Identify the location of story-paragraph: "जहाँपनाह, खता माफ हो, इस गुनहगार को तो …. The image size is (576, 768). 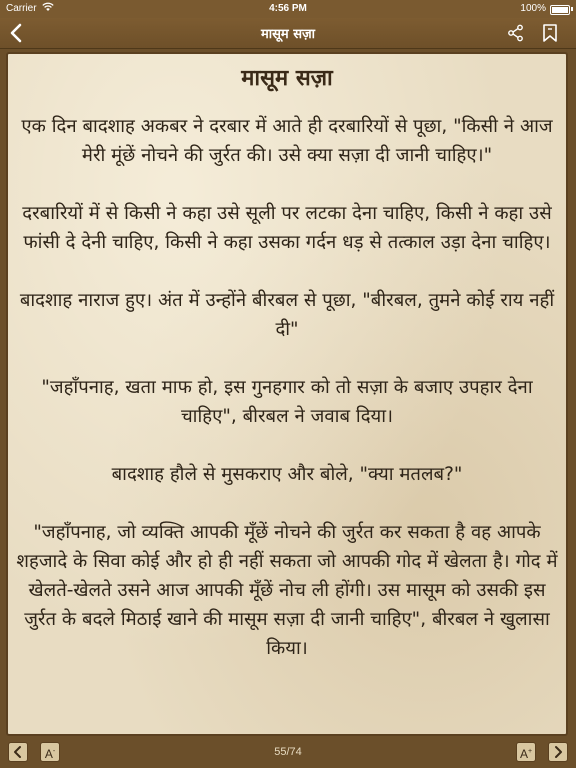
(287, 402).